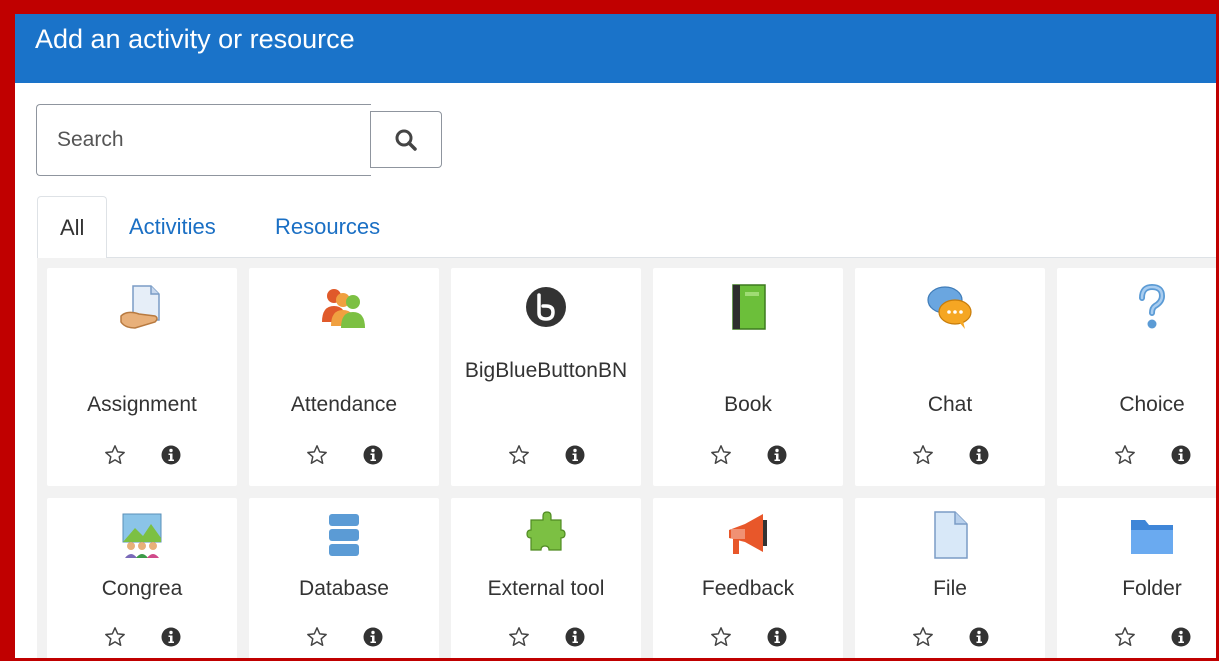  I want to click on module-card-external-tool: External tool, so click(546, 578).